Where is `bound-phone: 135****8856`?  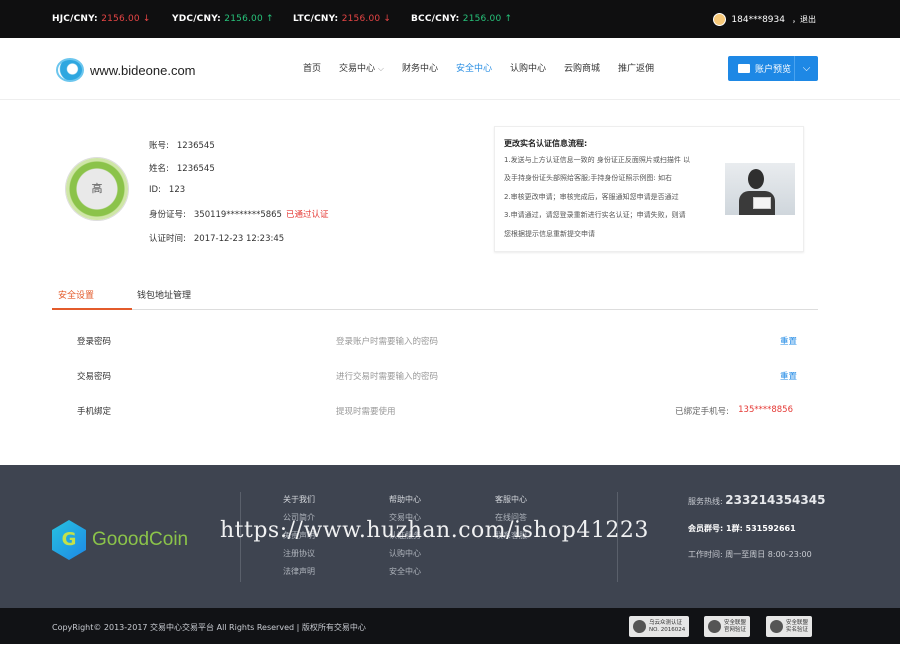 bound-phone: 135****8856 is located at coordinates (765, 410).